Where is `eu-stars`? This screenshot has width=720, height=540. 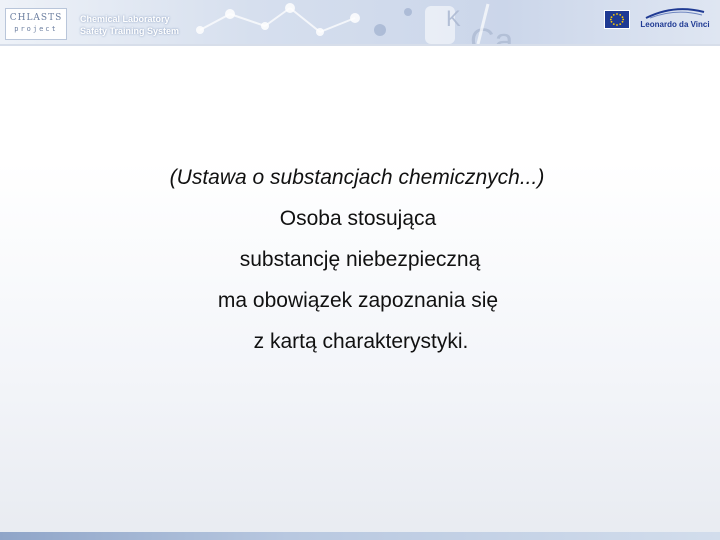 eu-stars is located at coordinates (617, 19).